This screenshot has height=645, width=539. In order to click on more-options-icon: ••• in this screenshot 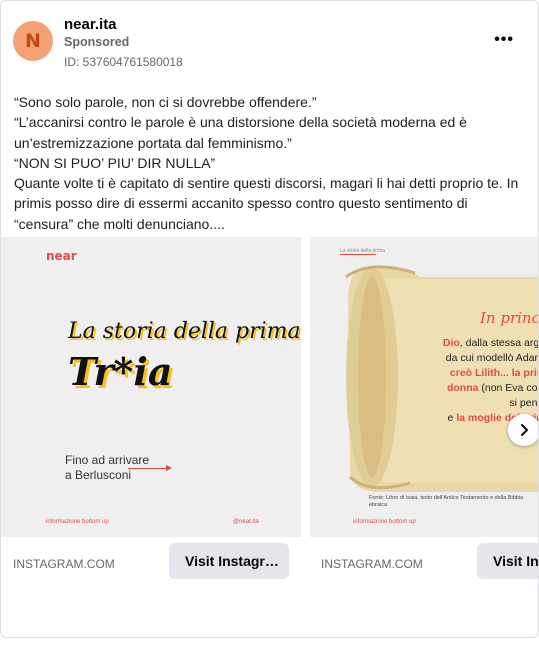, I will do `click(504, 40)`.